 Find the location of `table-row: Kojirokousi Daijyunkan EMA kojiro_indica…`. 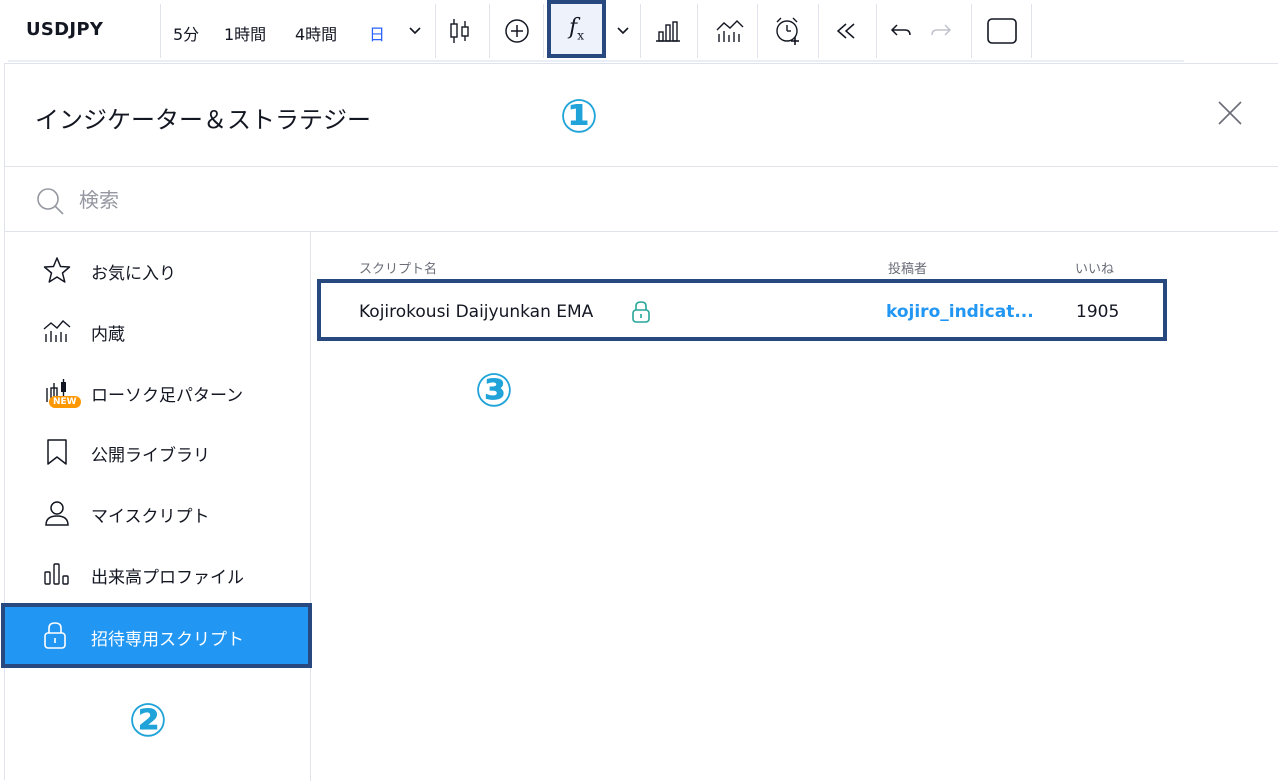

table-row: Kojirokousi Daijyunkan EMA kojiro_indica… is located at coordinates (742, 310).